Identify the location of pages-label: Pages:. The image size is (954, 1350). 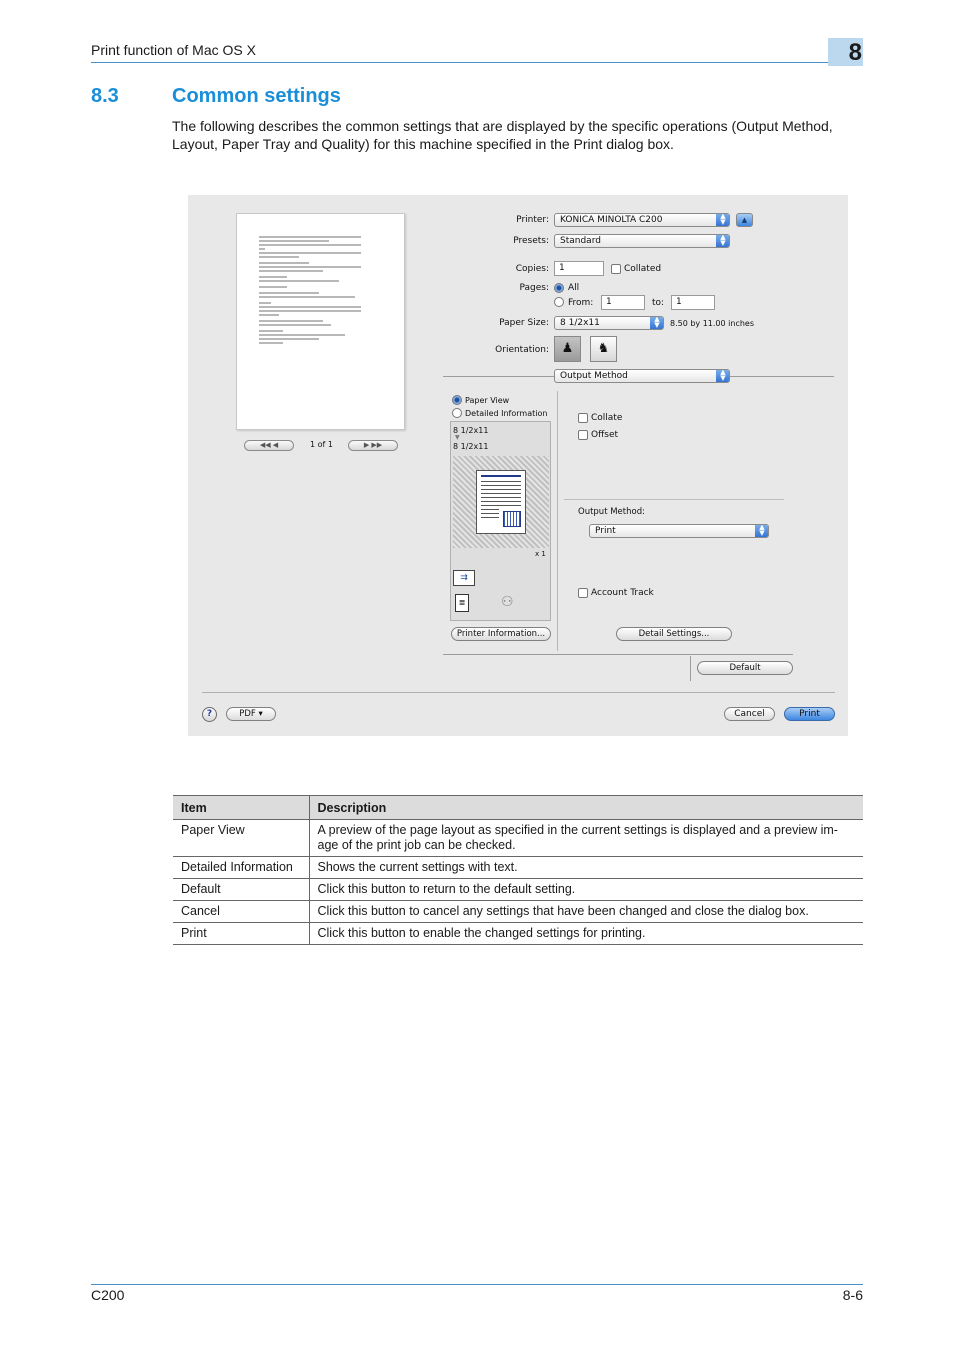
(534, 288).